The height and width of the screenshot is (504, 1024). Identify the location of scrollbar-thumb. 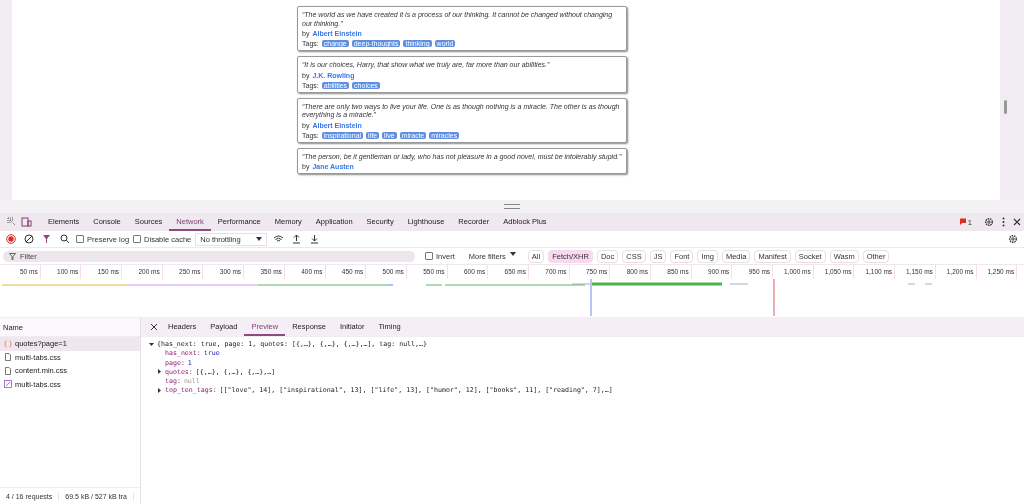
(1005, 107).